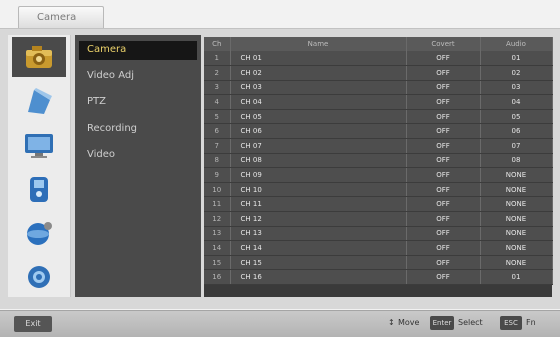  What do you see at coordinates (39, 166) in the screenshot?
I see `icon-sidebar` at bounding box center [39, 166].